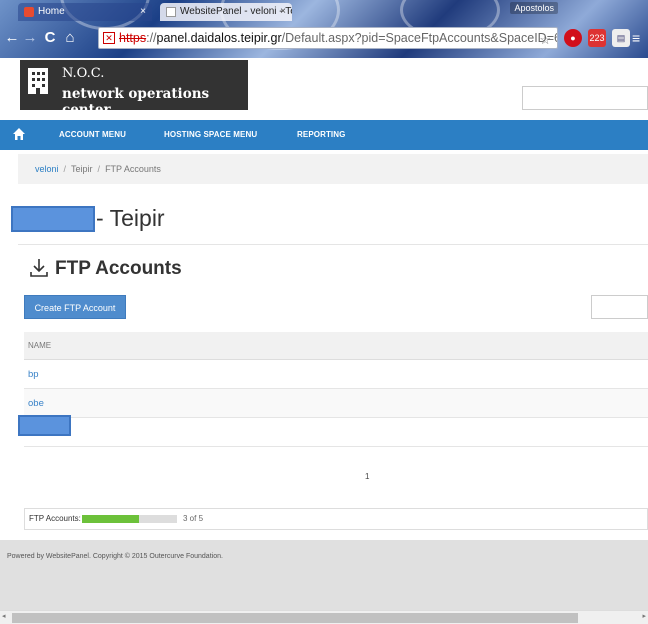 The image size is (648, 624). What do you see at coordinates (82, 169) in the screenshot?
I see `breadcrumb-item: Teipir` at bounding box center [82, 169].